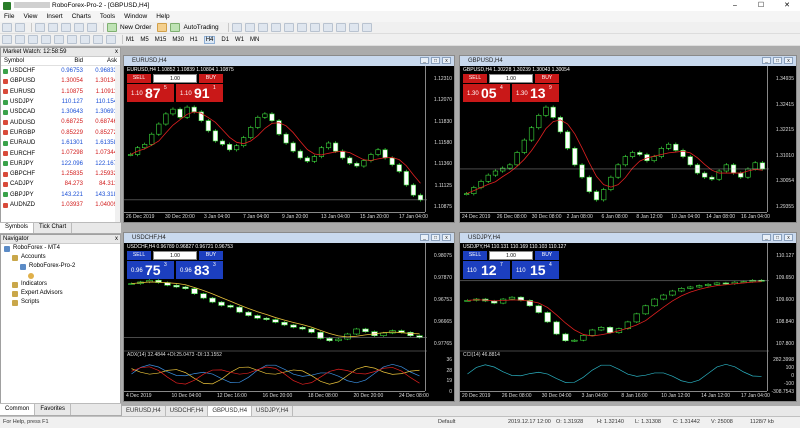  Describe the element at coordinates (60, 302) in the screenshot. I see `navigator-item: Scripts` at that location.